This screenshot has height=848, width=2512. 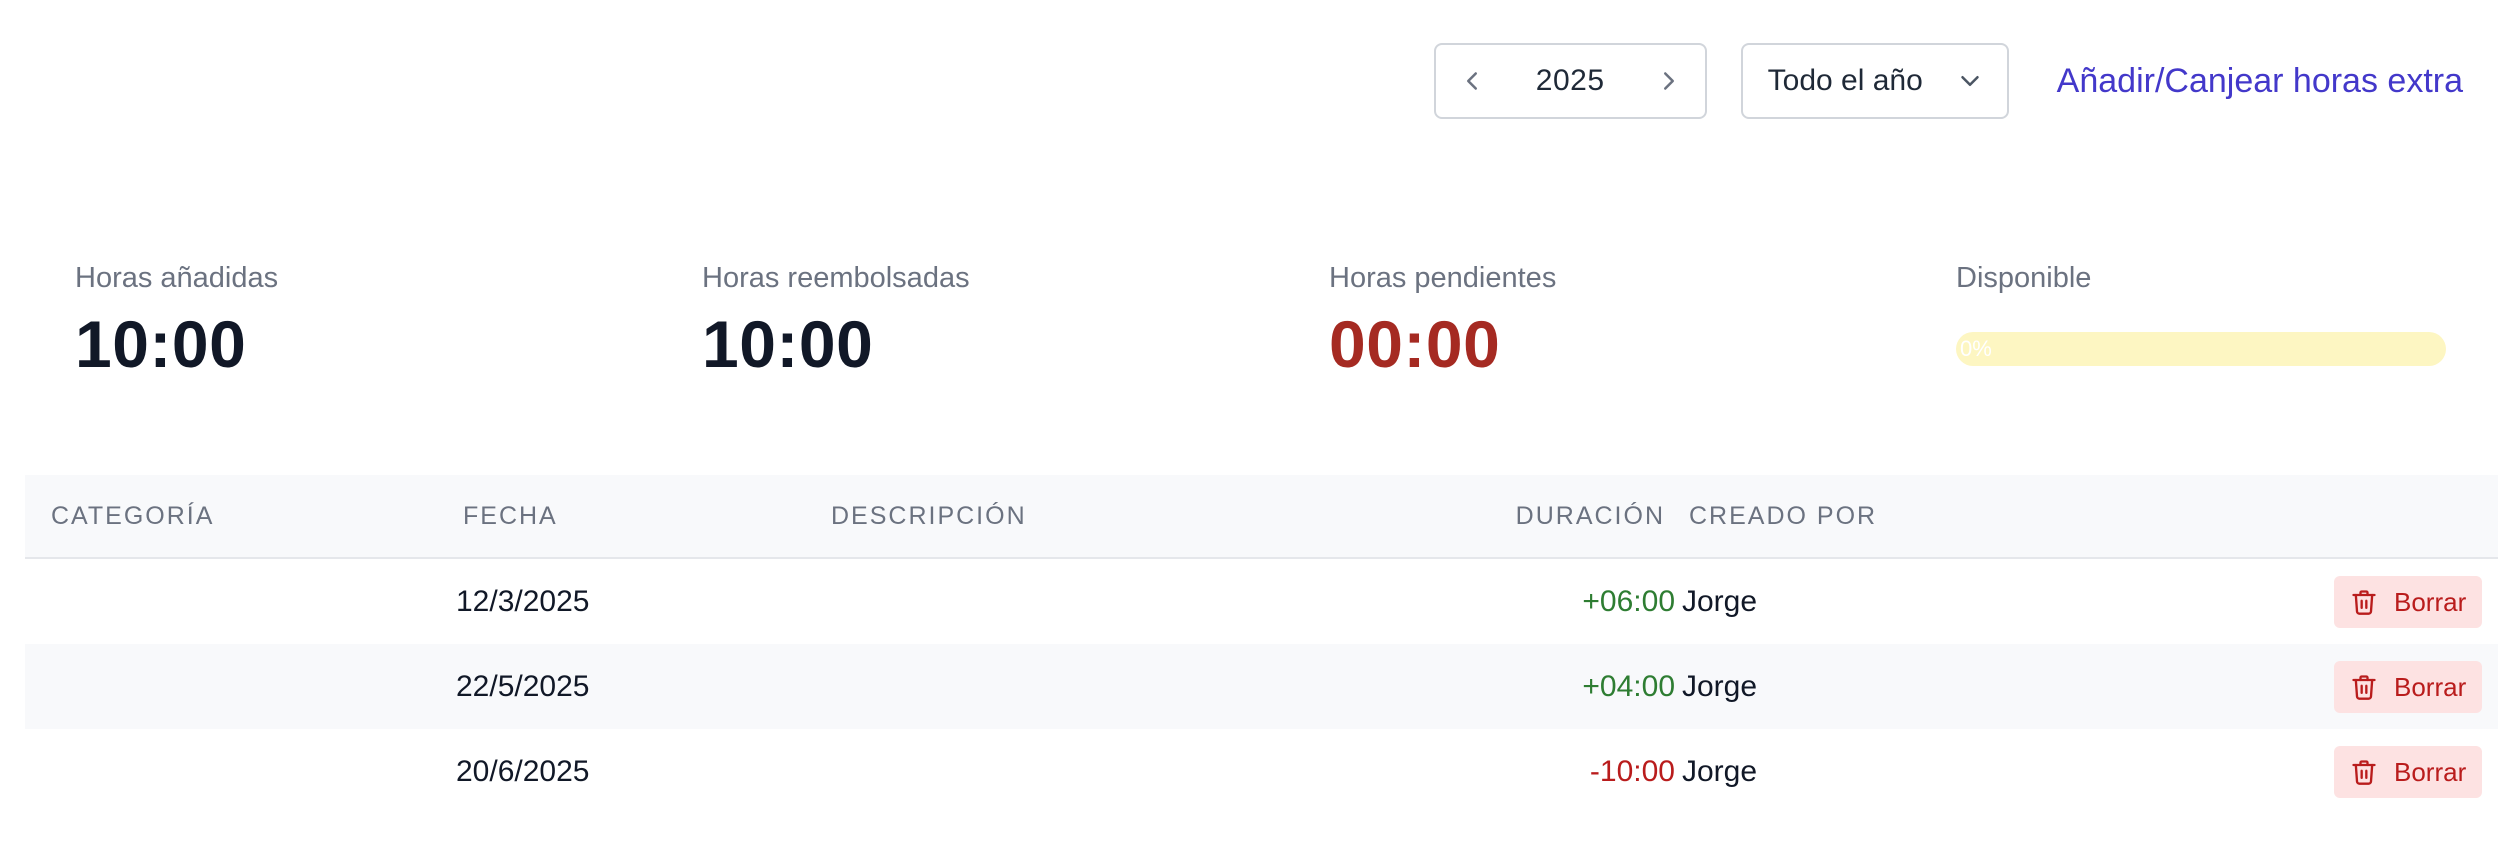 I want to click on table-row: 12/3/2025 +06:00 Jorge Borrar, so click(x=1261, y=601).